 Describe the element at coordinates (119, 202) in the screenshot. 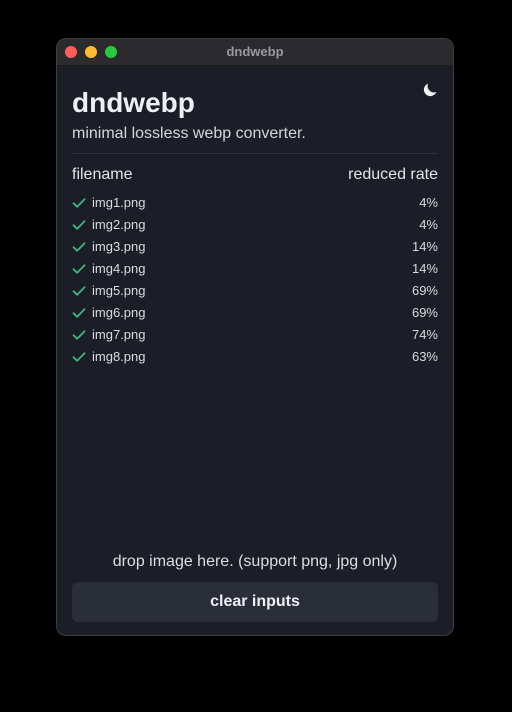

I see `file-name: img1.png` at that location.